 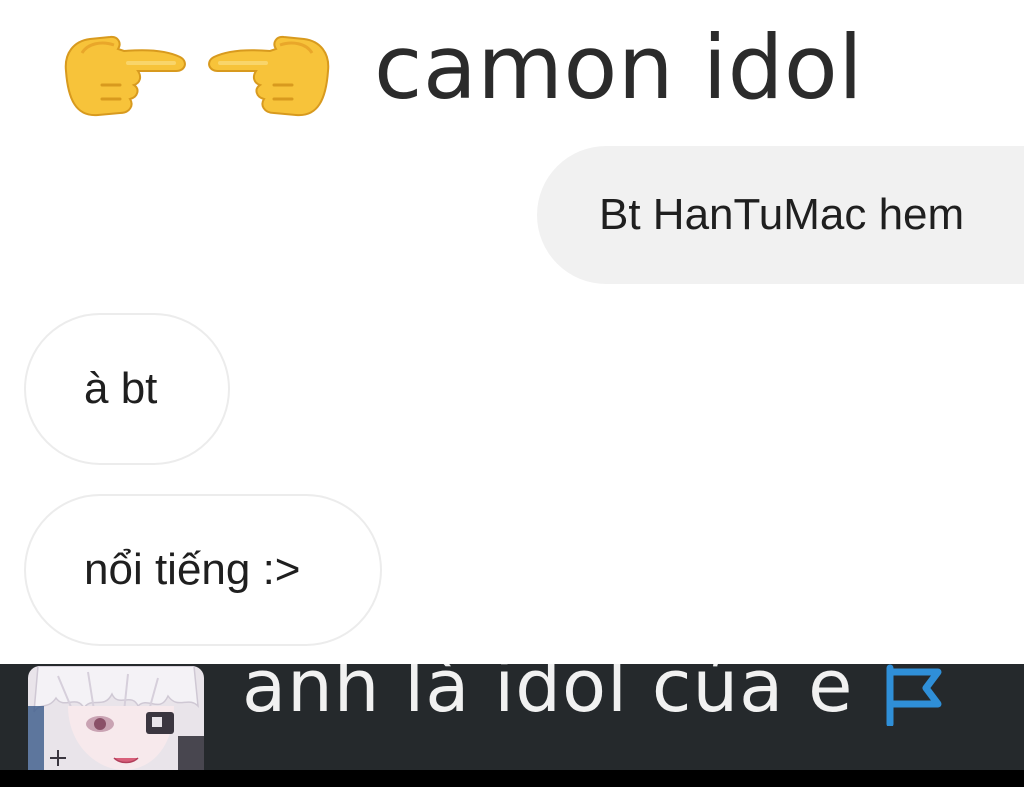 What do you see at coordinates (269, 76) in the screenshot?
I see `hand-pointing-left-icon` at bounding box center [269, 76].